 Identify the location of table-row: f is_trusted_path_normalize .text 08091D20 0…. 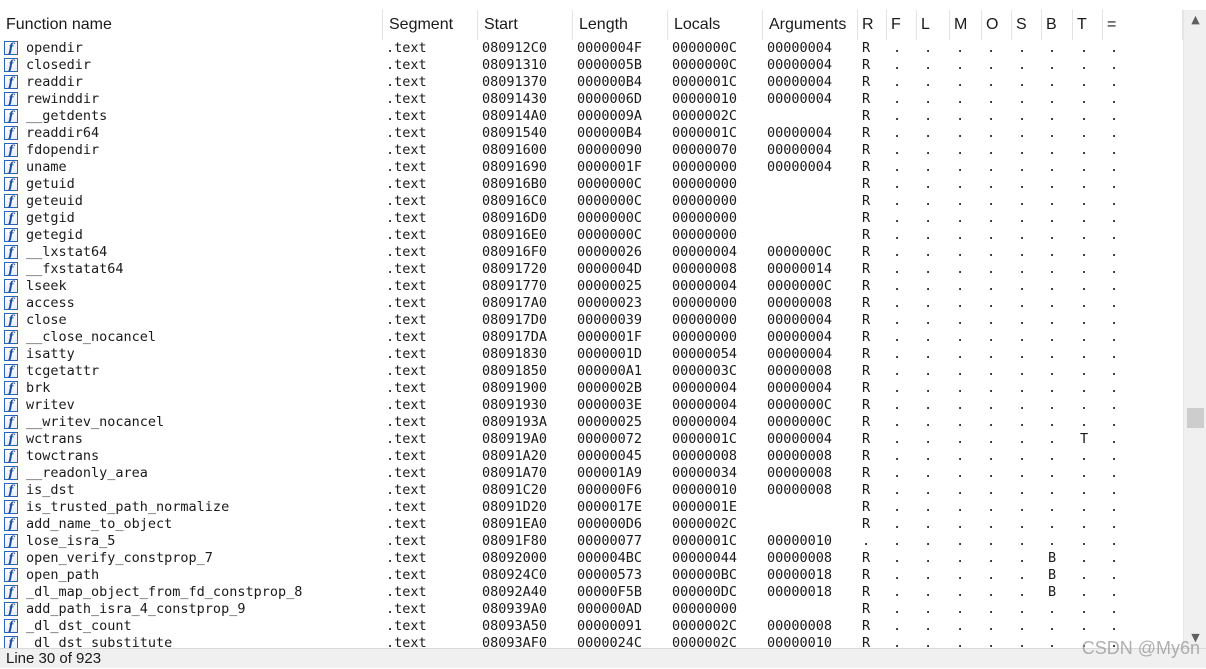
(591, 507).